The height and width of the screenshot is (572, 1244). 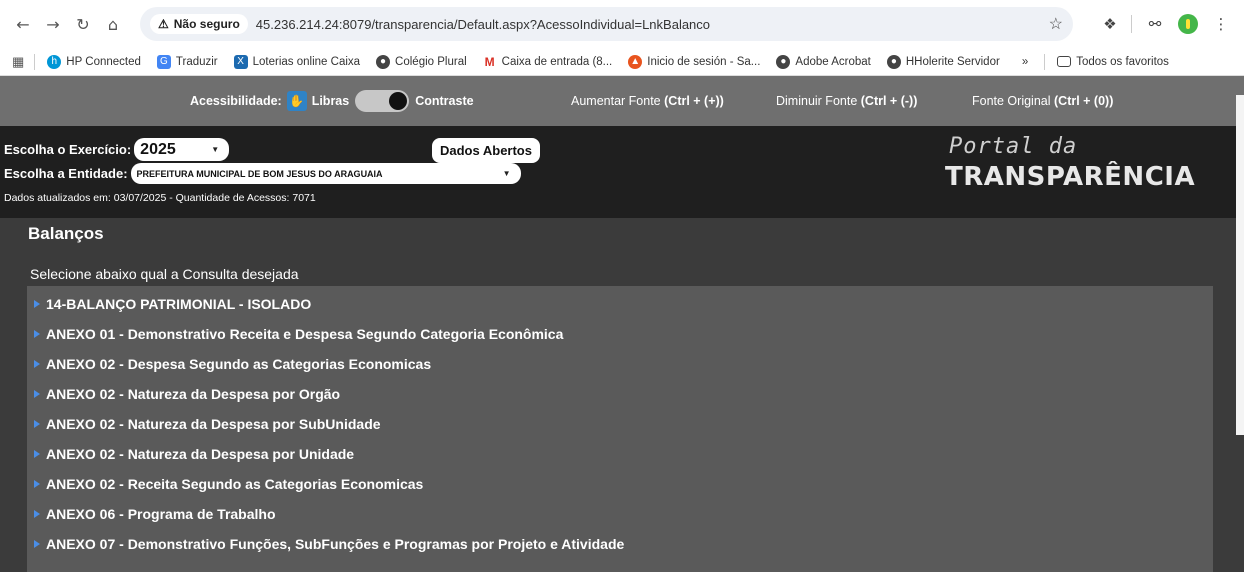 What do you see at coordinates (103, 61) in the screenshot?
I see `bookmark-label: HP Connected` at bounding box center [103, 61].